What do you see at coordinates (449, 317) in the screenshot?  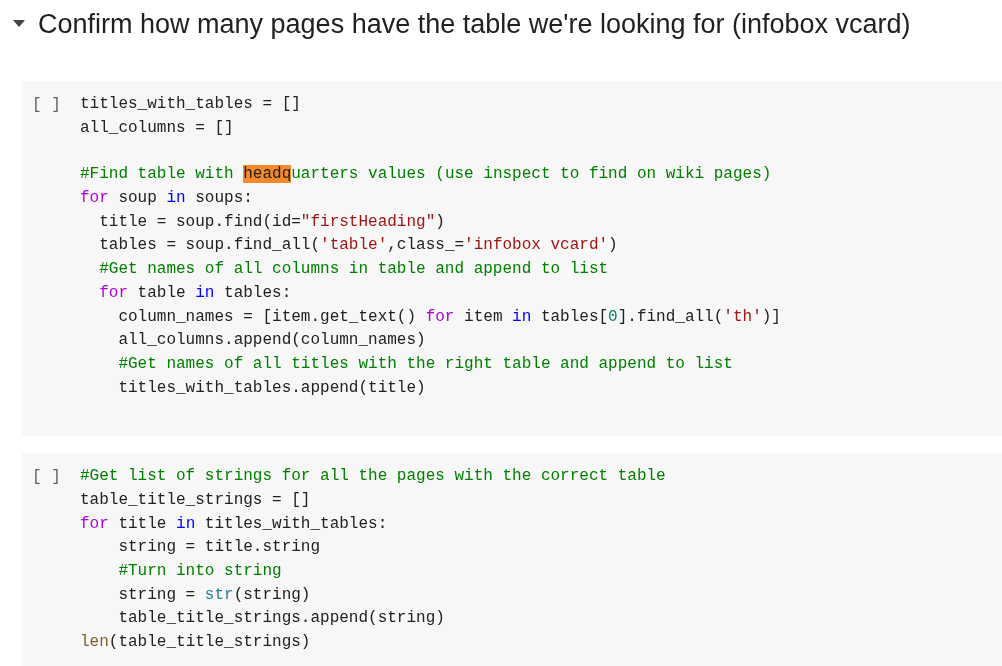 I see `code-line: column_names = [item.get_text() for item in tables[0].find_all('th')]` at bounding box center [449, 317].